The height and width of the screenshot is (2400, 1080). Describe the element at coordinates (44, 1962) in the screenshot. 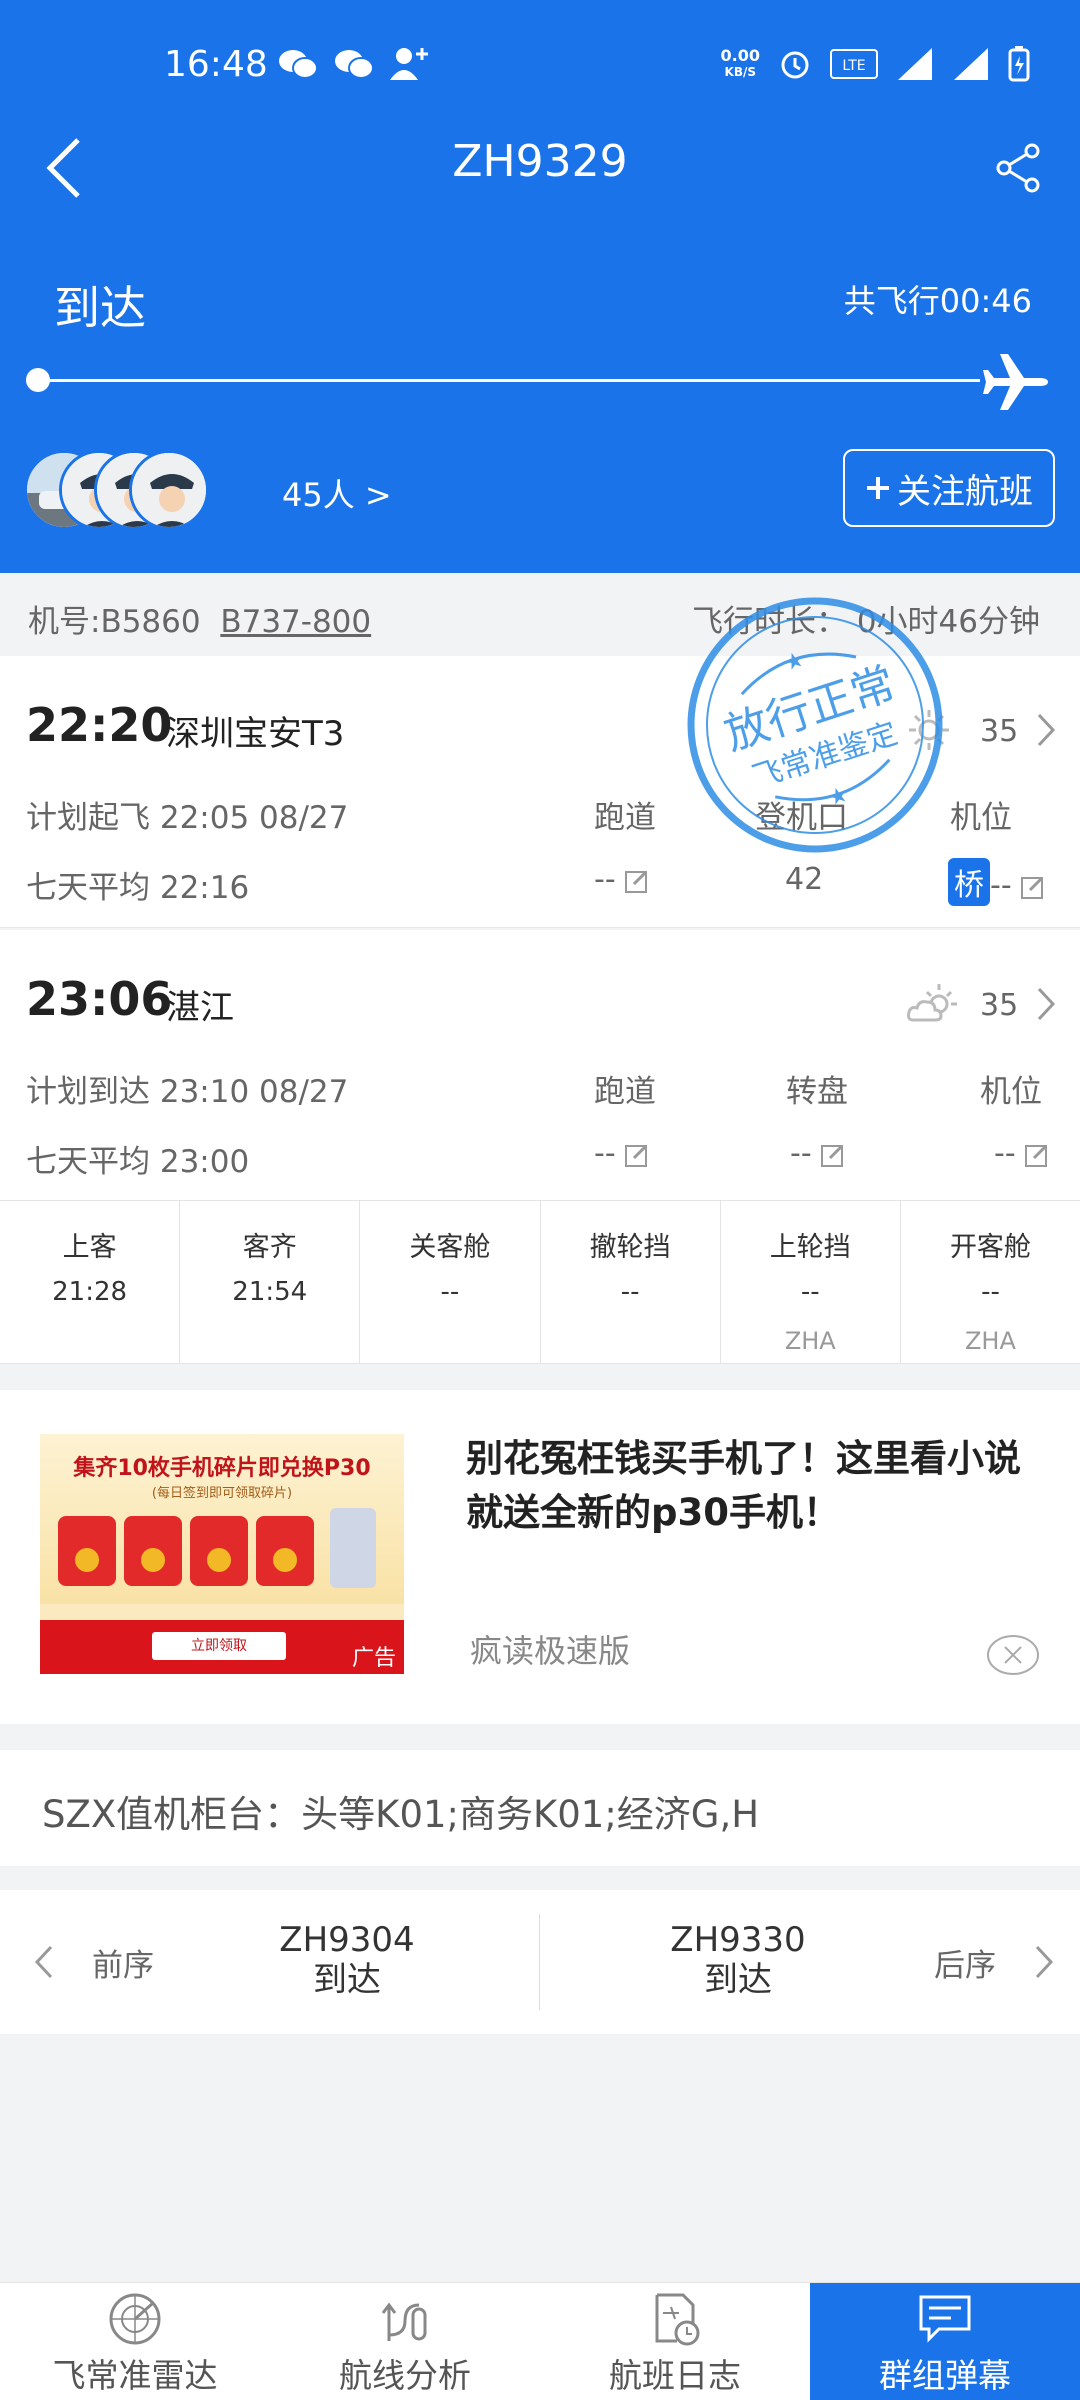

I see `chevron-left-icon` at that location.